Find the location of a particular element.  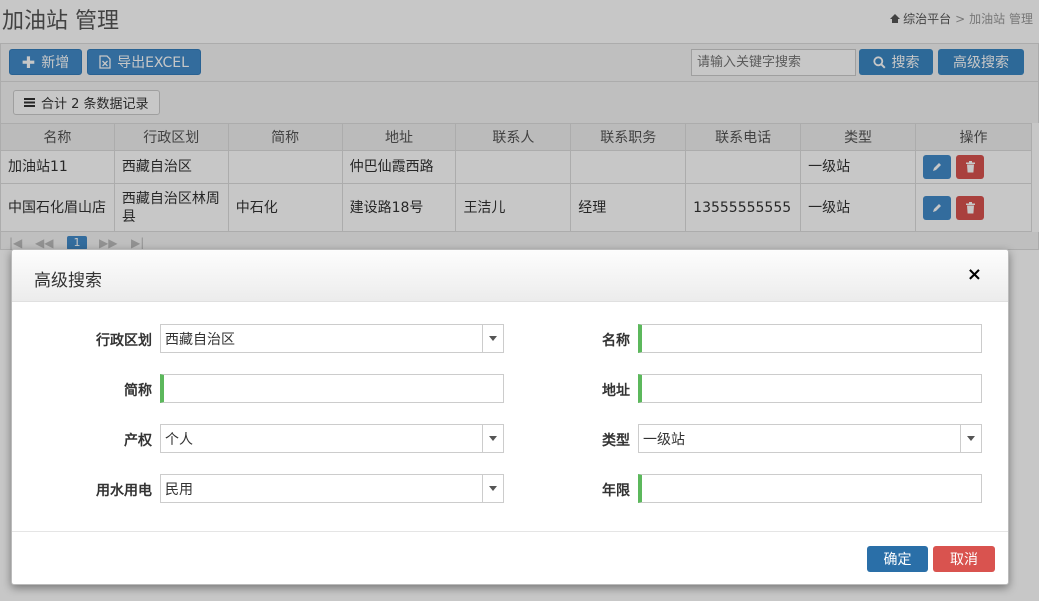

years-input is located at coordinates (810, 488).